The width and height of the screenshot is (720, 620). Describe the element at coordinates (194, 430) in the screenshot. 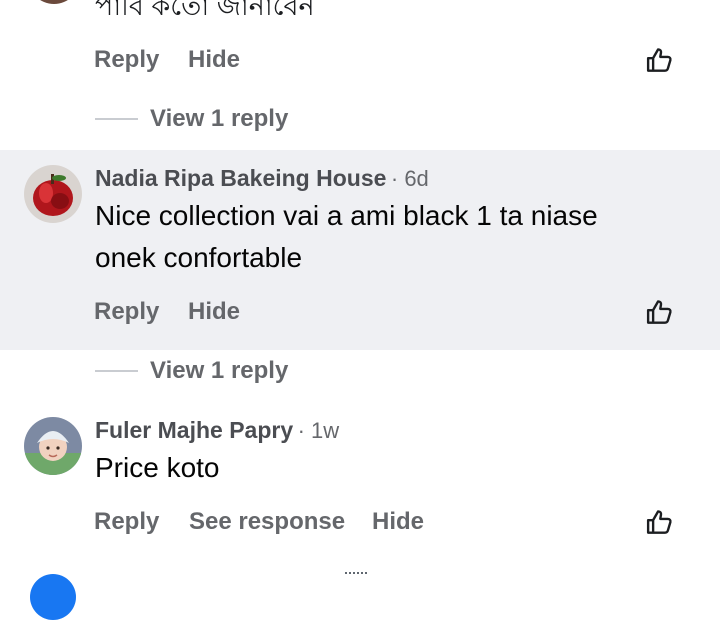

I see `comment-author: Fuler Majhe Papry` at that location.